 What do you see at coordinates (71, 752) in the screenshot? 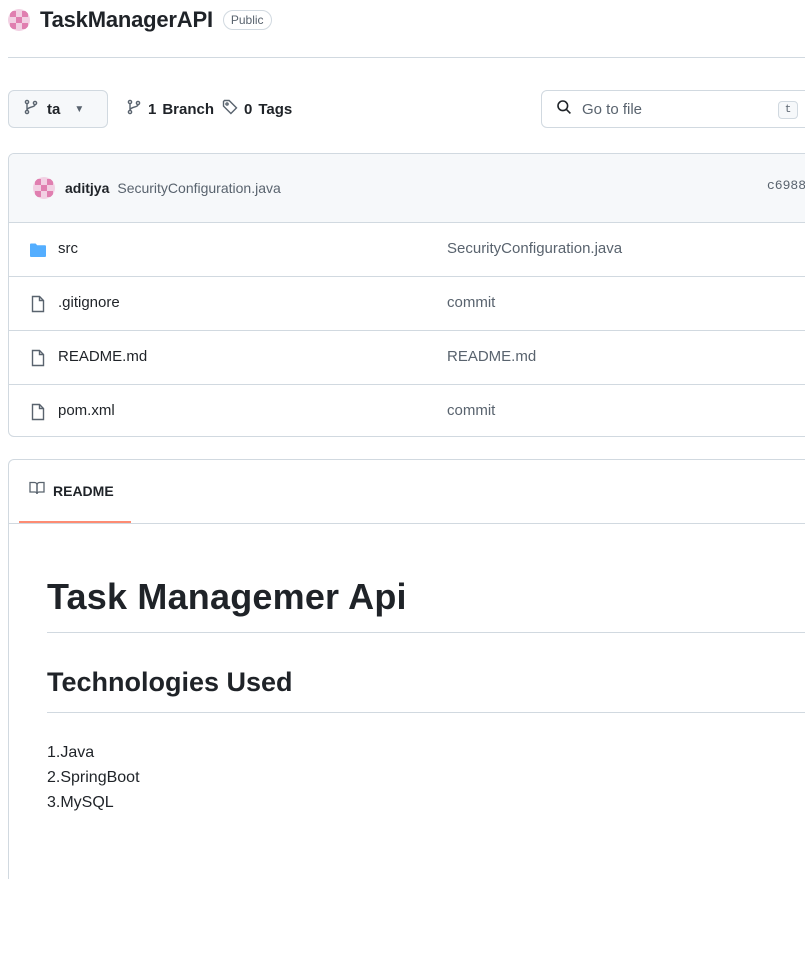
I see `list-item: 1.Java` at bounding box center [71, 752].